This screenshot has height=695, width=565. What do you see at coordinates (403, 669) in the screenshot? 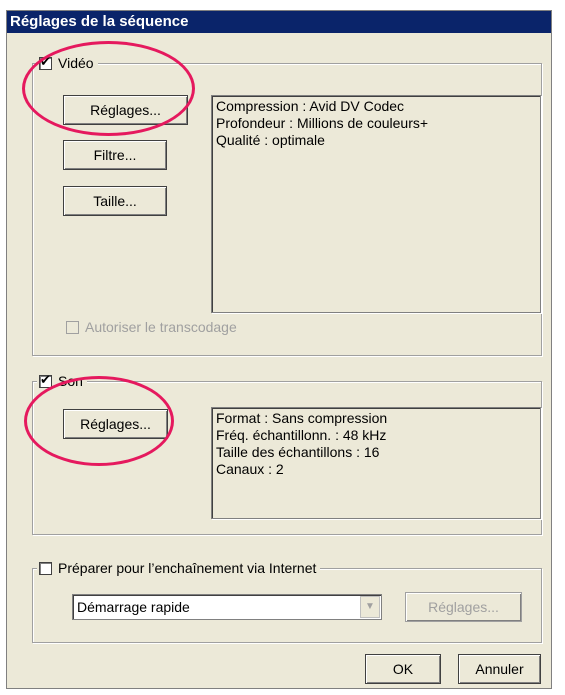
I see `ok-button: OK` at bounding box center [403, 669].